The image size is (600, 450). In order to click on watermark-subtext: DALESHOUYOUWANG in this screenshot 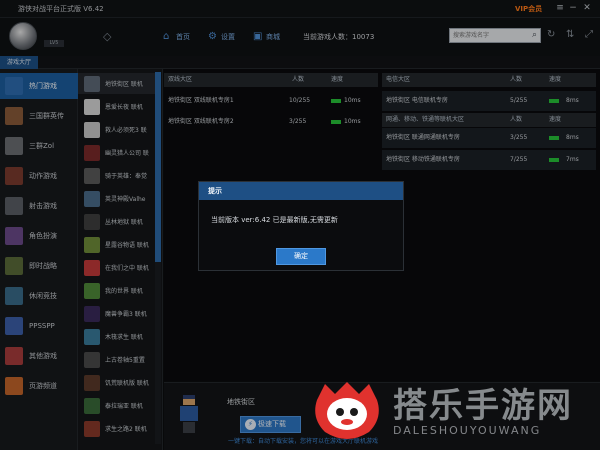, I will do `click(467, 430)`.